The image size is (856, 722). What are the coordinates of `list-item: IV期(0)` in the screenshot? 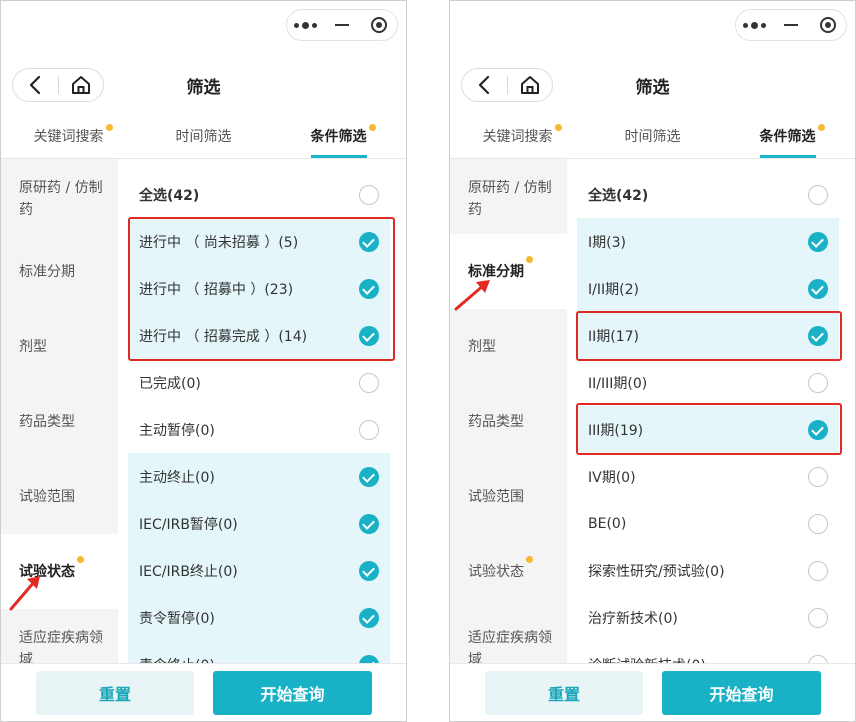 It's located at (708, 476).